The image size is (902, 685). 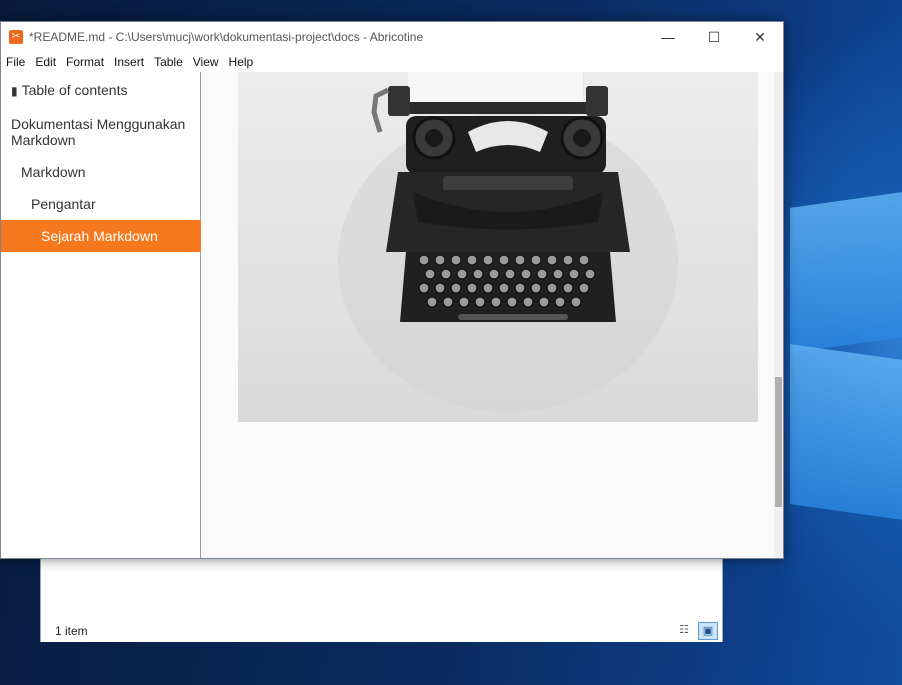 I want to click on details-view-icon: ☷, so click(x=684, y=631).